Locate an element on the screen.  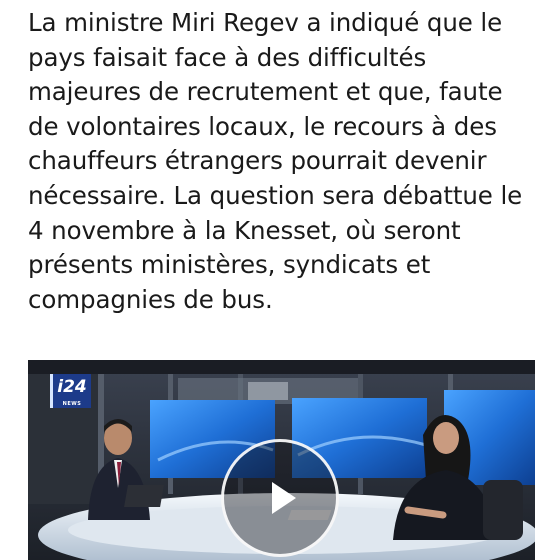
channel-logo: i24 NEWS is located at coordinates (70, 391).